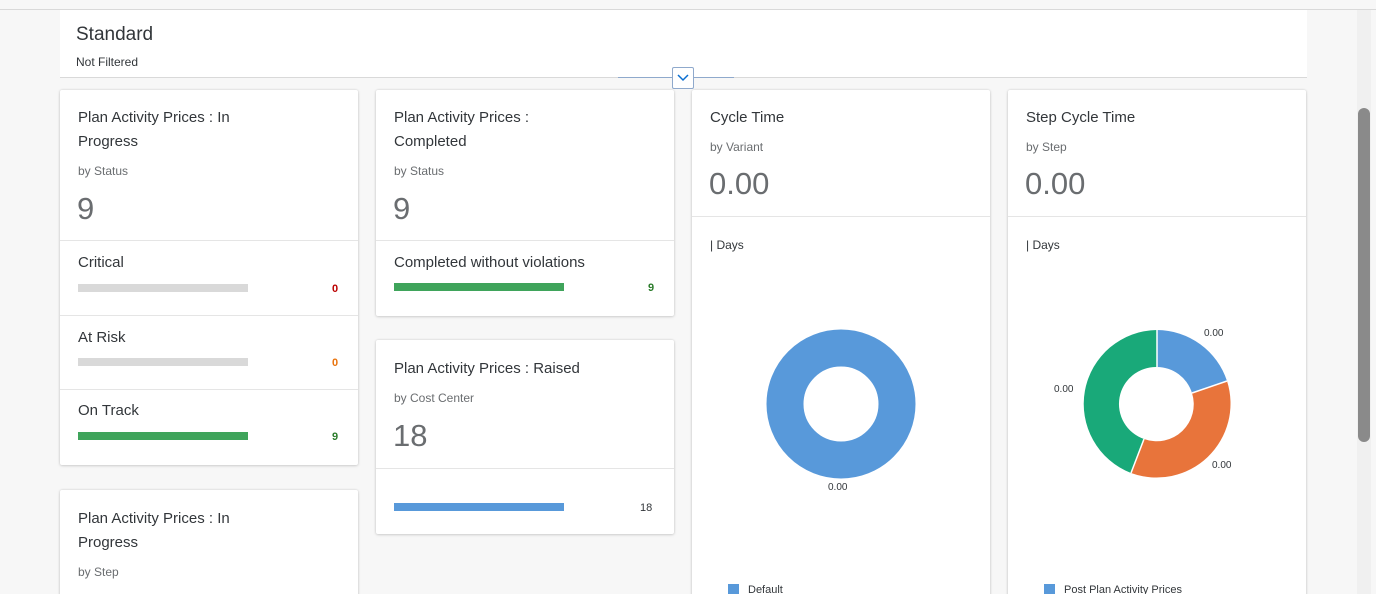 The height and width of the screenshot is (594, 1376). I want to click on legend-label: Post Plan Activity Prices, so click(1123, 589).